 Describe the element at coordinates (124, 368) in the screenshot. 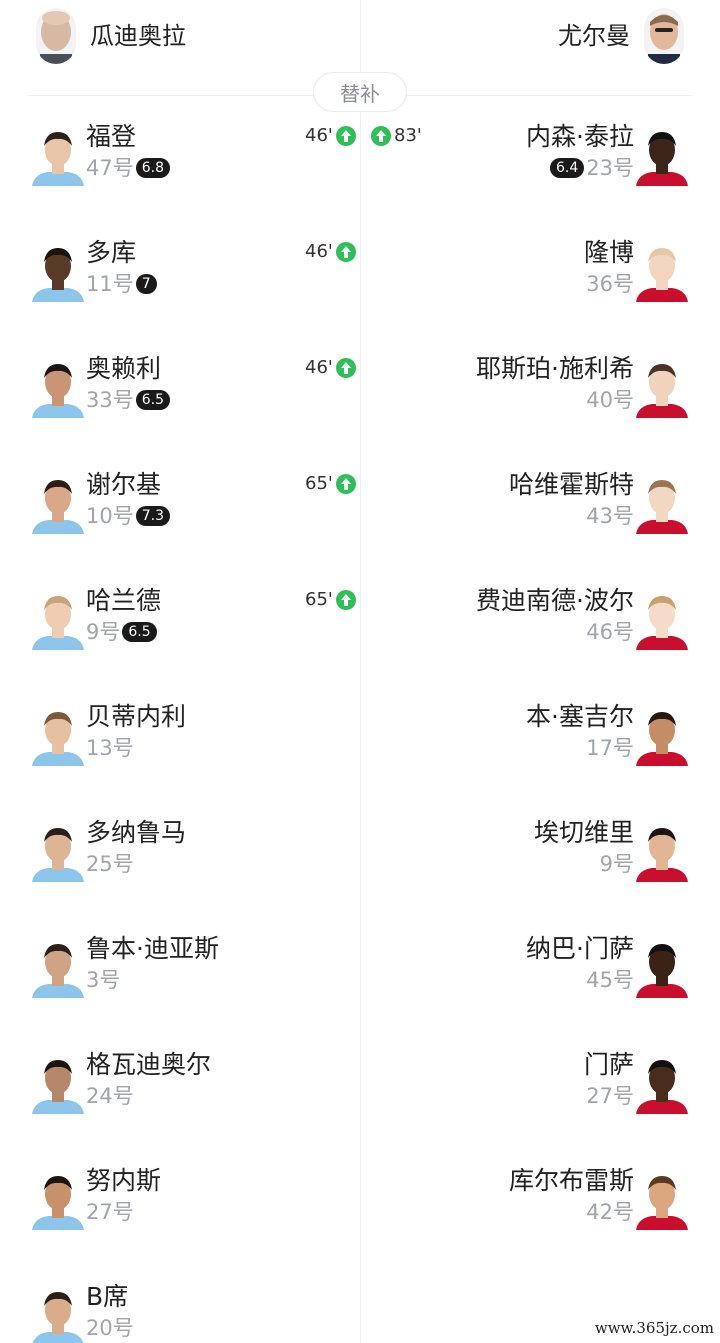

I see `player-name: 奥赖利` at that location.